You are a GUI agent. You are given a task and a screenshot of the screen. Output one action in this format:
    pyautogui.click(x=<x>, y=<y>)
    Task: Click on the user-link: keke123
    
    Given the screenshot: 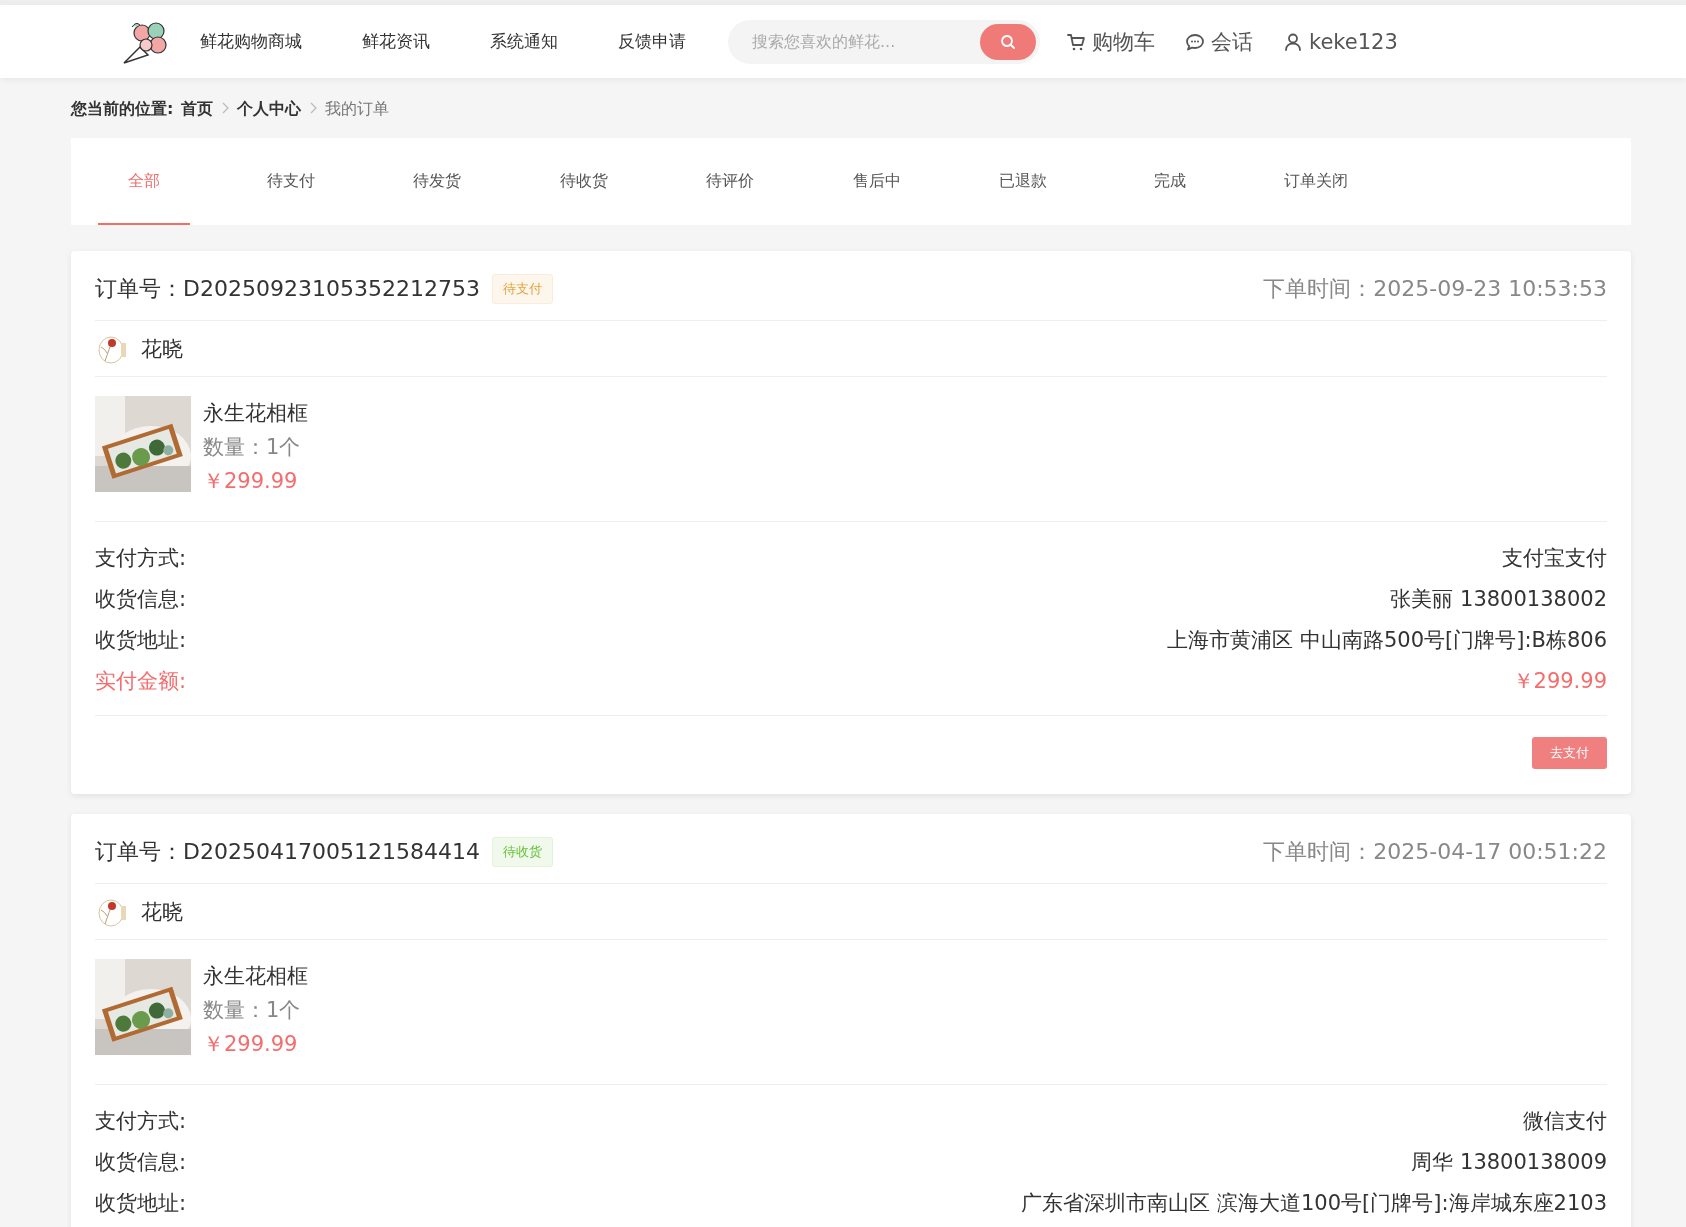 What is the action you would take?
    pyautogui.click(x=1340, y=41)
    